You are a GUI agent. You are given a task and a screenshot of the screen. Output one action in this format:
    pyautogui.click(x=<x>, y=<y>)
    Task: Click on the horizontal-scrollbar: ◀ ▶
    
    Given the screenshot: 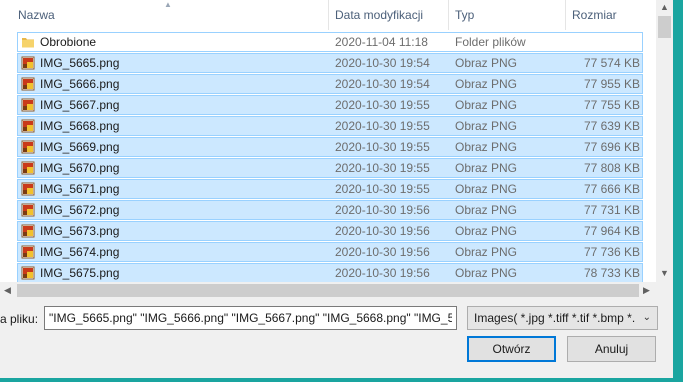 What is the action you would take?
    pyautogui.click(x=328, y=290)
    